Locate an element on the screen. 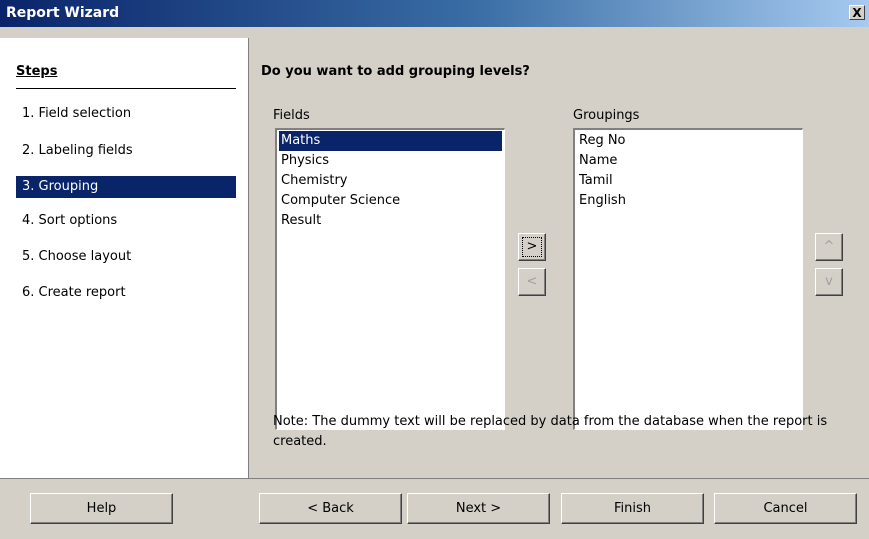 The image size is (869, 539). help-button: Help is located at coordinates (101, 508).